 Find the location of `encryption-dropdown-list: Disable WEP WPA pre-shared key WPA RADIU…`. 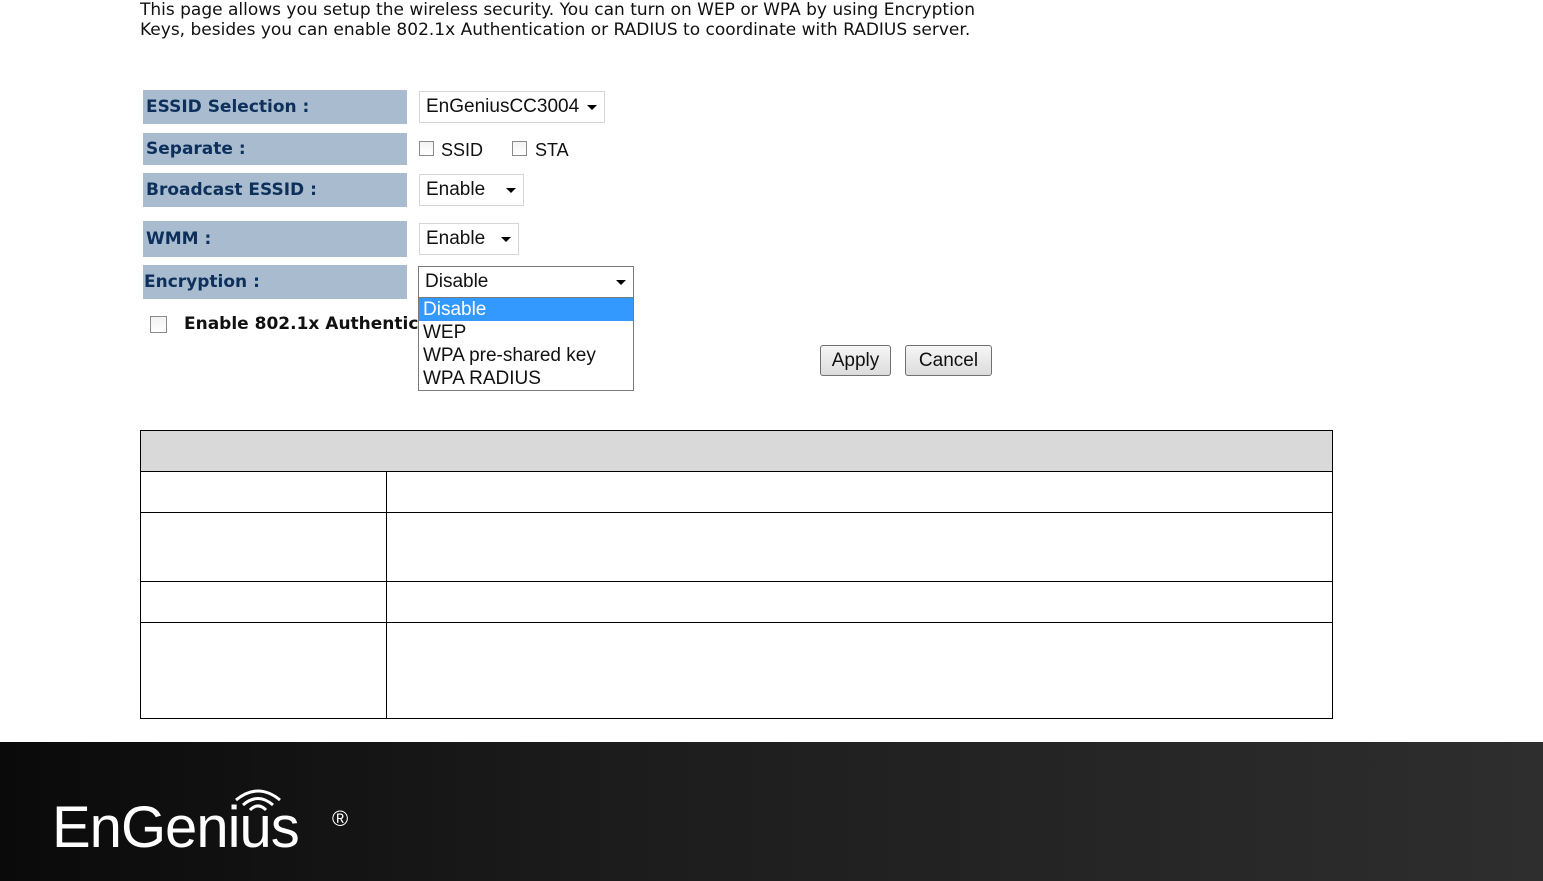

encryption-dropdown-list: Disable WEP WPA pre-shared key WPA RADIU… is located at coordinates (526, 344).